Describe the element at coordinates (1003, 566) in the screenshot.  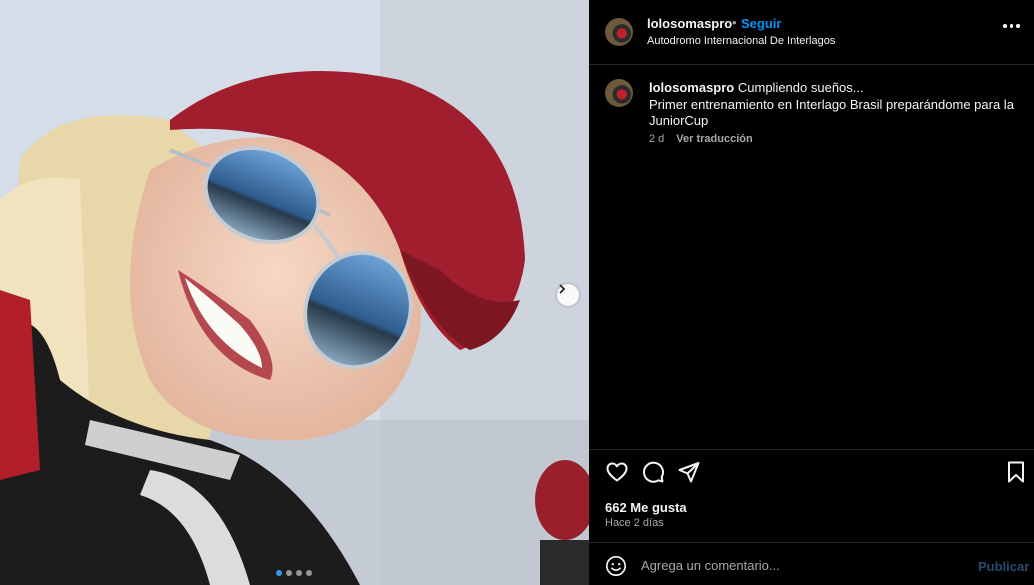
I see `publish-button: Publicar` at that location.